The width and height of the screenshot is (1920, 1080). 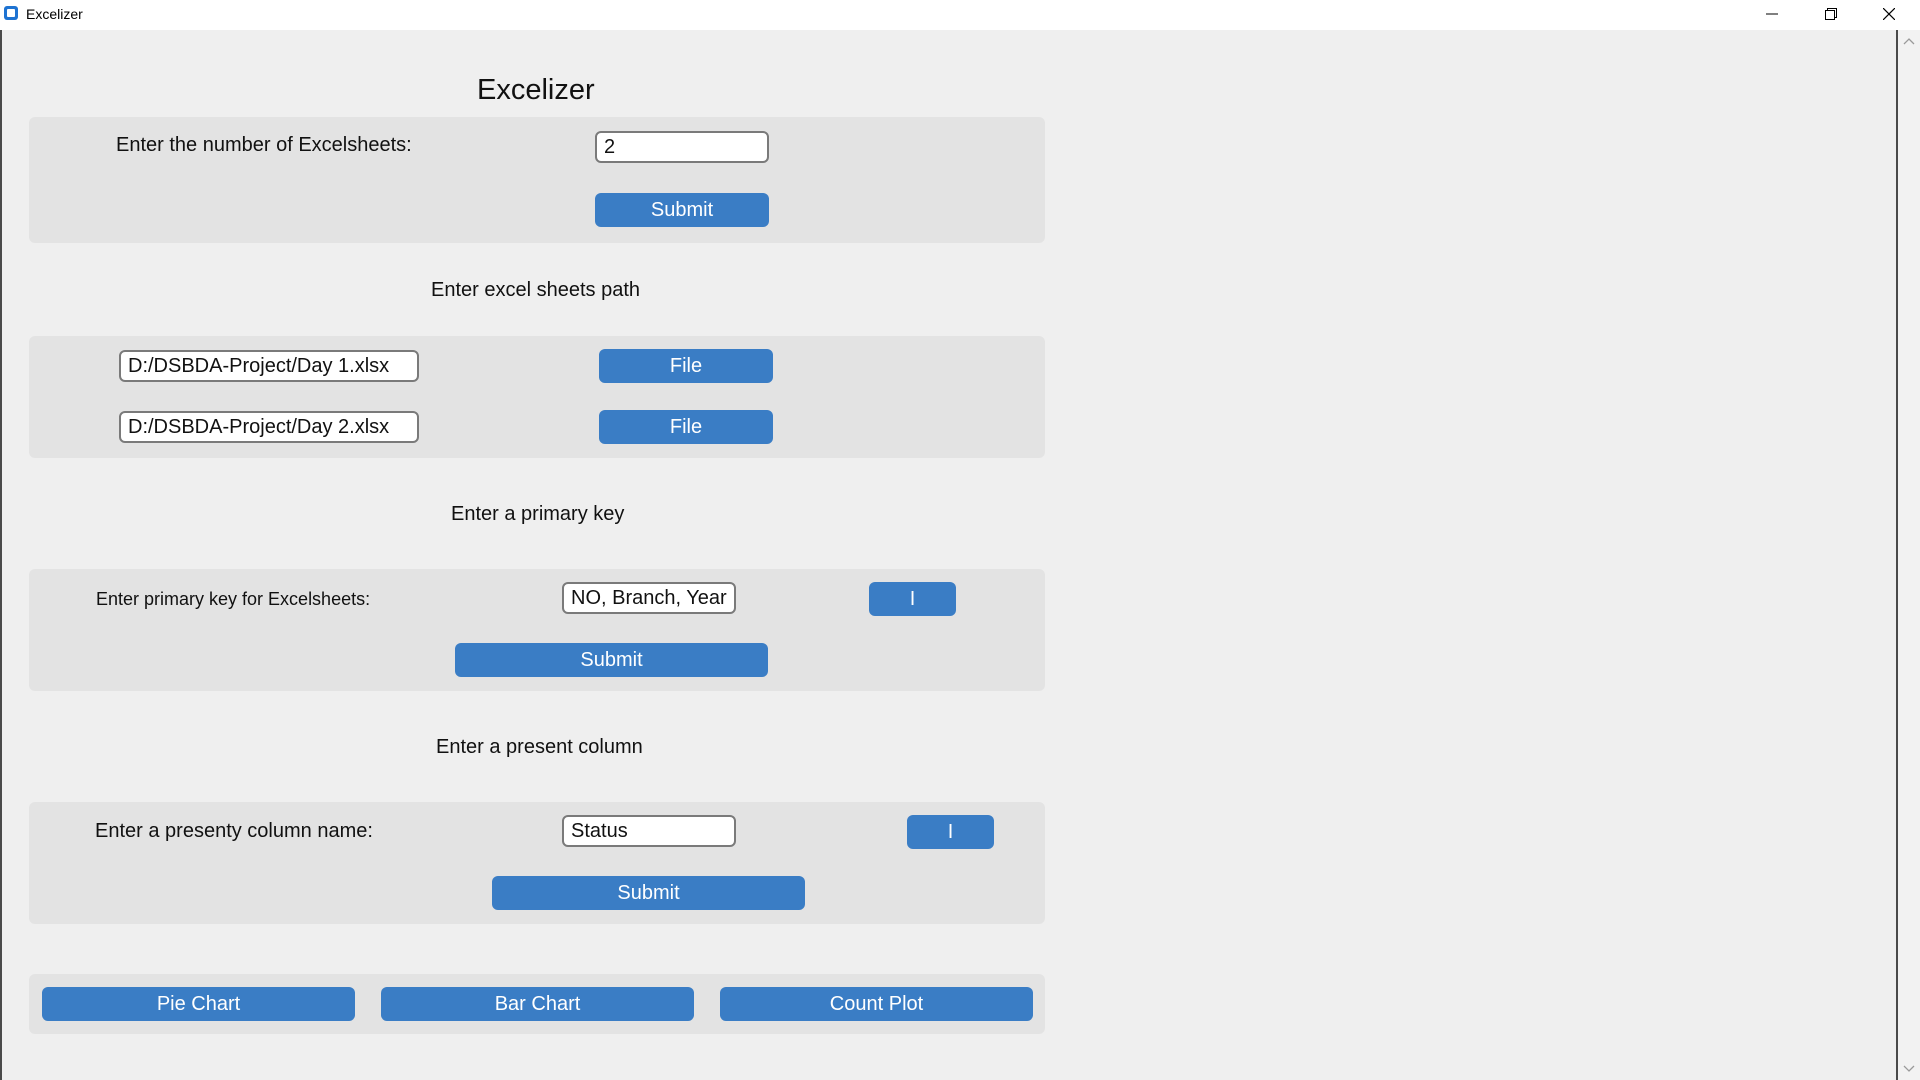 What do you see at coordinates (536, 90) in the screenshot?
I see `page-title: Excelizer` at bounding box center [536, 90].